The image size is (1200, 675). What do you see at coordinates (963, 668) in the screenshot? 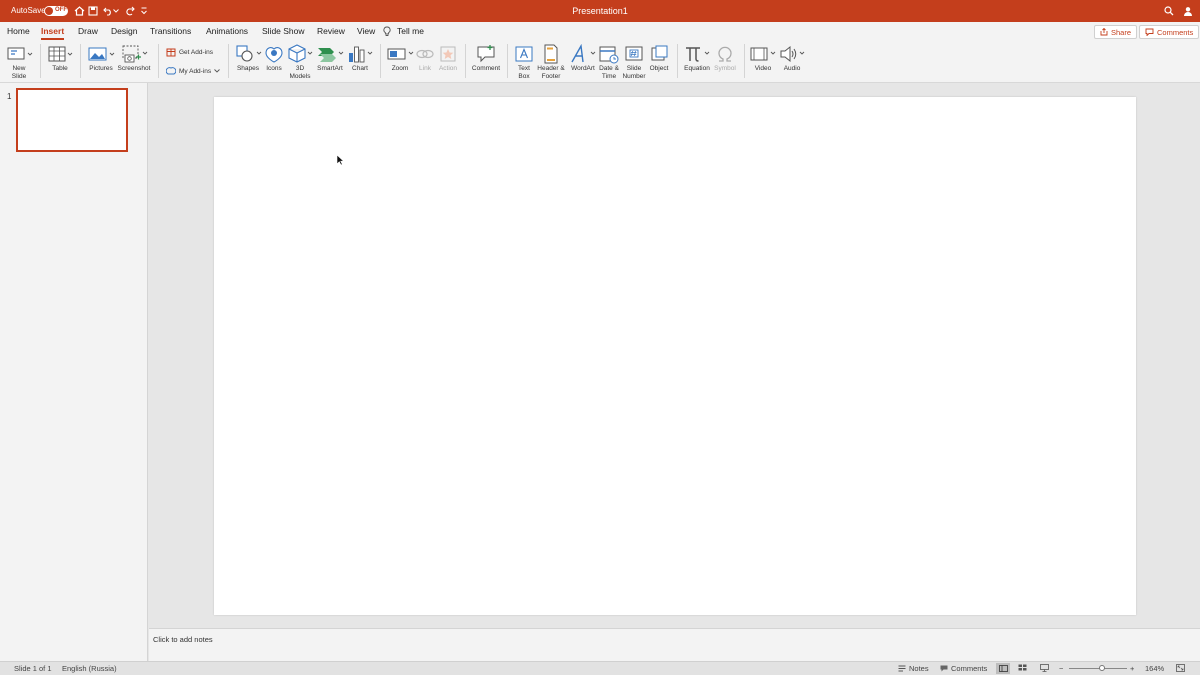
I see `comments-toggle-button: Comments` at bounding box center [963, 668].